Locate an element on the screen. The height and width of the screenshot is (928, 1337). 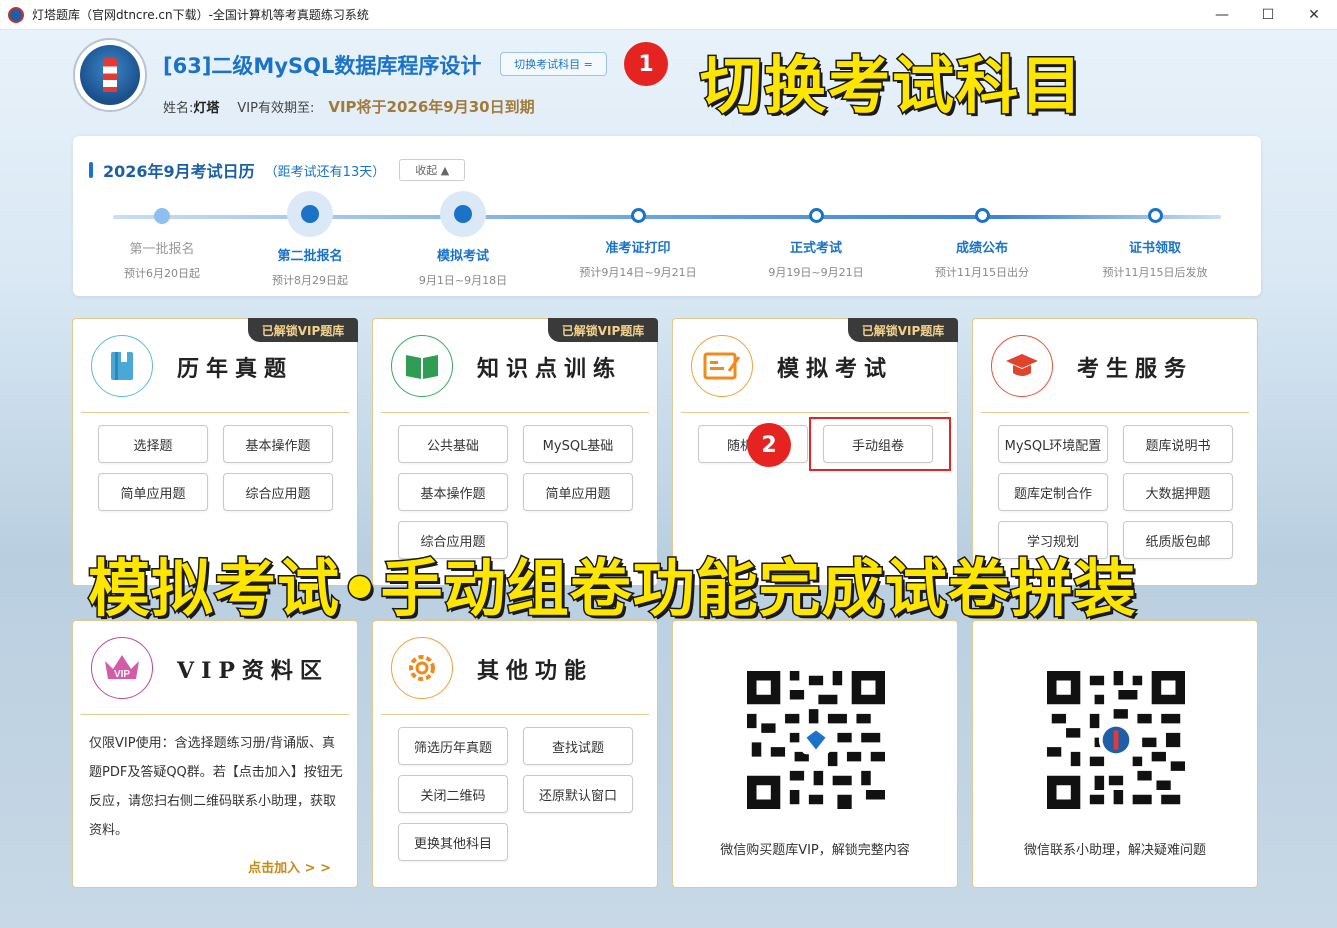
card-qr-buy: 微信购买题库VIP，解锁完整内容 is located at coordinates (815, 754).